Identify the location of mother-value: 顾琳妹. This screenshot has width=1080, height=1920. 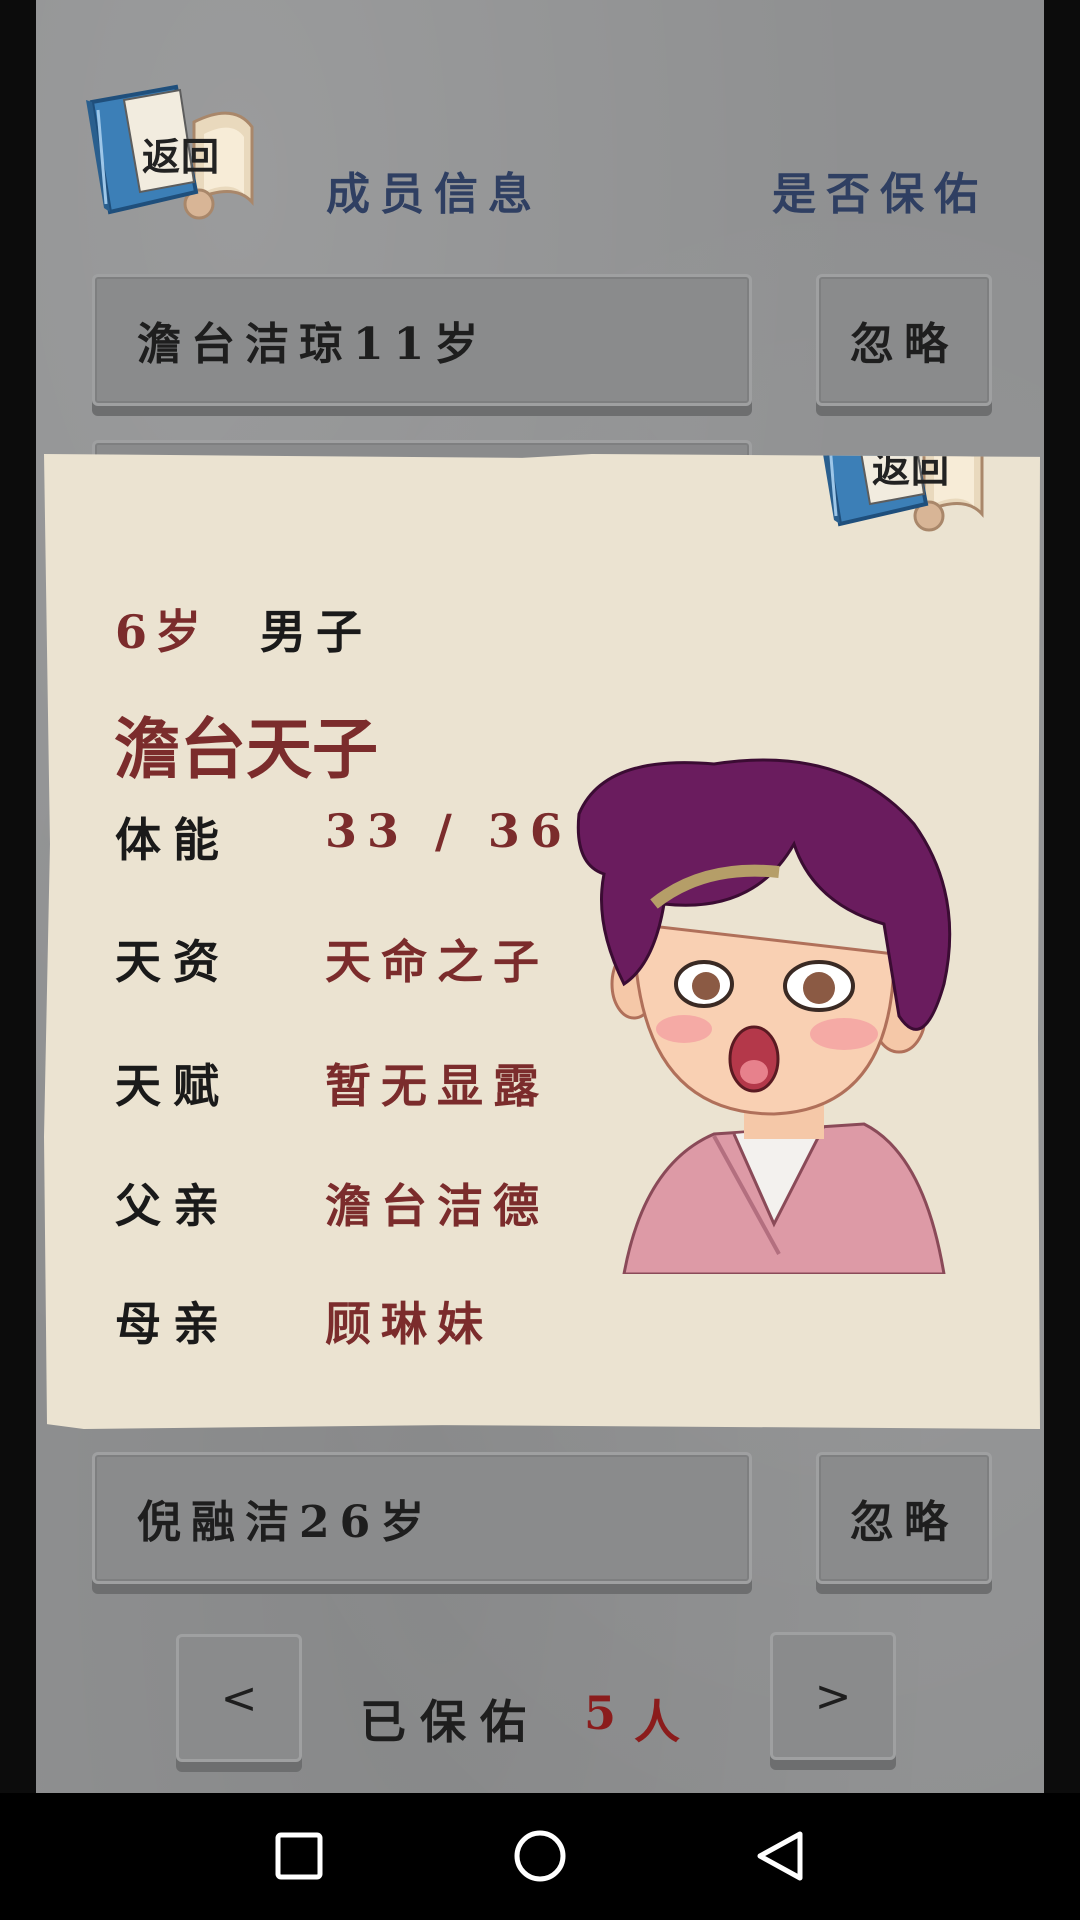
(409, 1324).